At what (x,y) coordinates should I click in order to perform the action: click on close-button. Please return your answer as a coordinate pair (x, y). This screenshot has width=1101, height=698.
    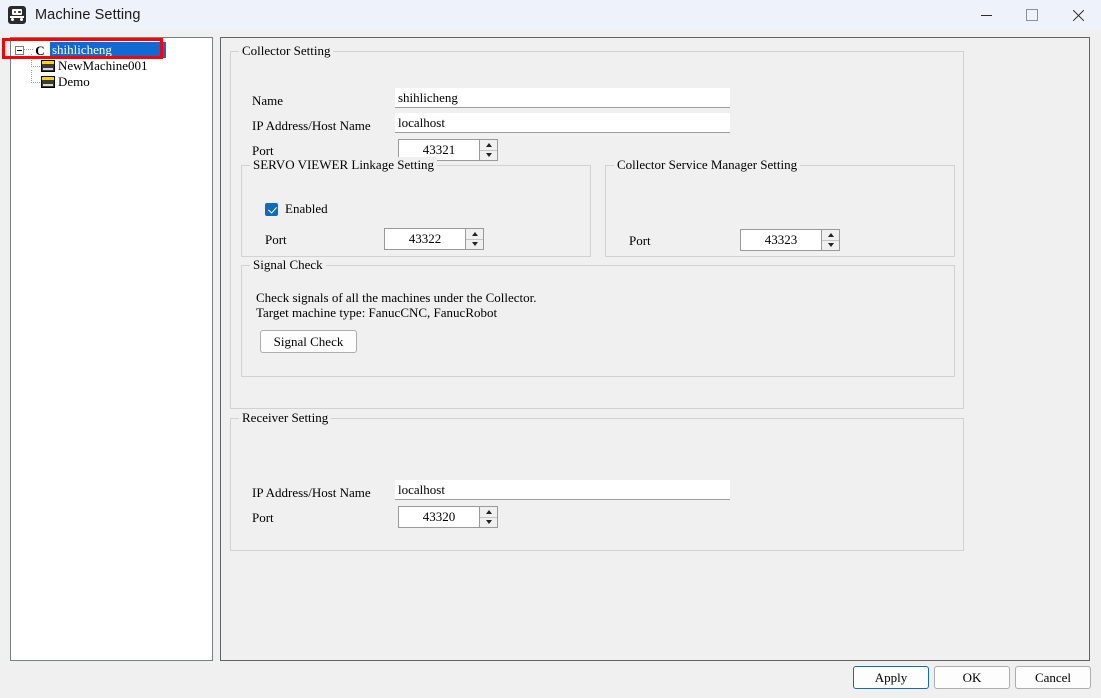
    Looking at the image, I should click on (1078, 15).